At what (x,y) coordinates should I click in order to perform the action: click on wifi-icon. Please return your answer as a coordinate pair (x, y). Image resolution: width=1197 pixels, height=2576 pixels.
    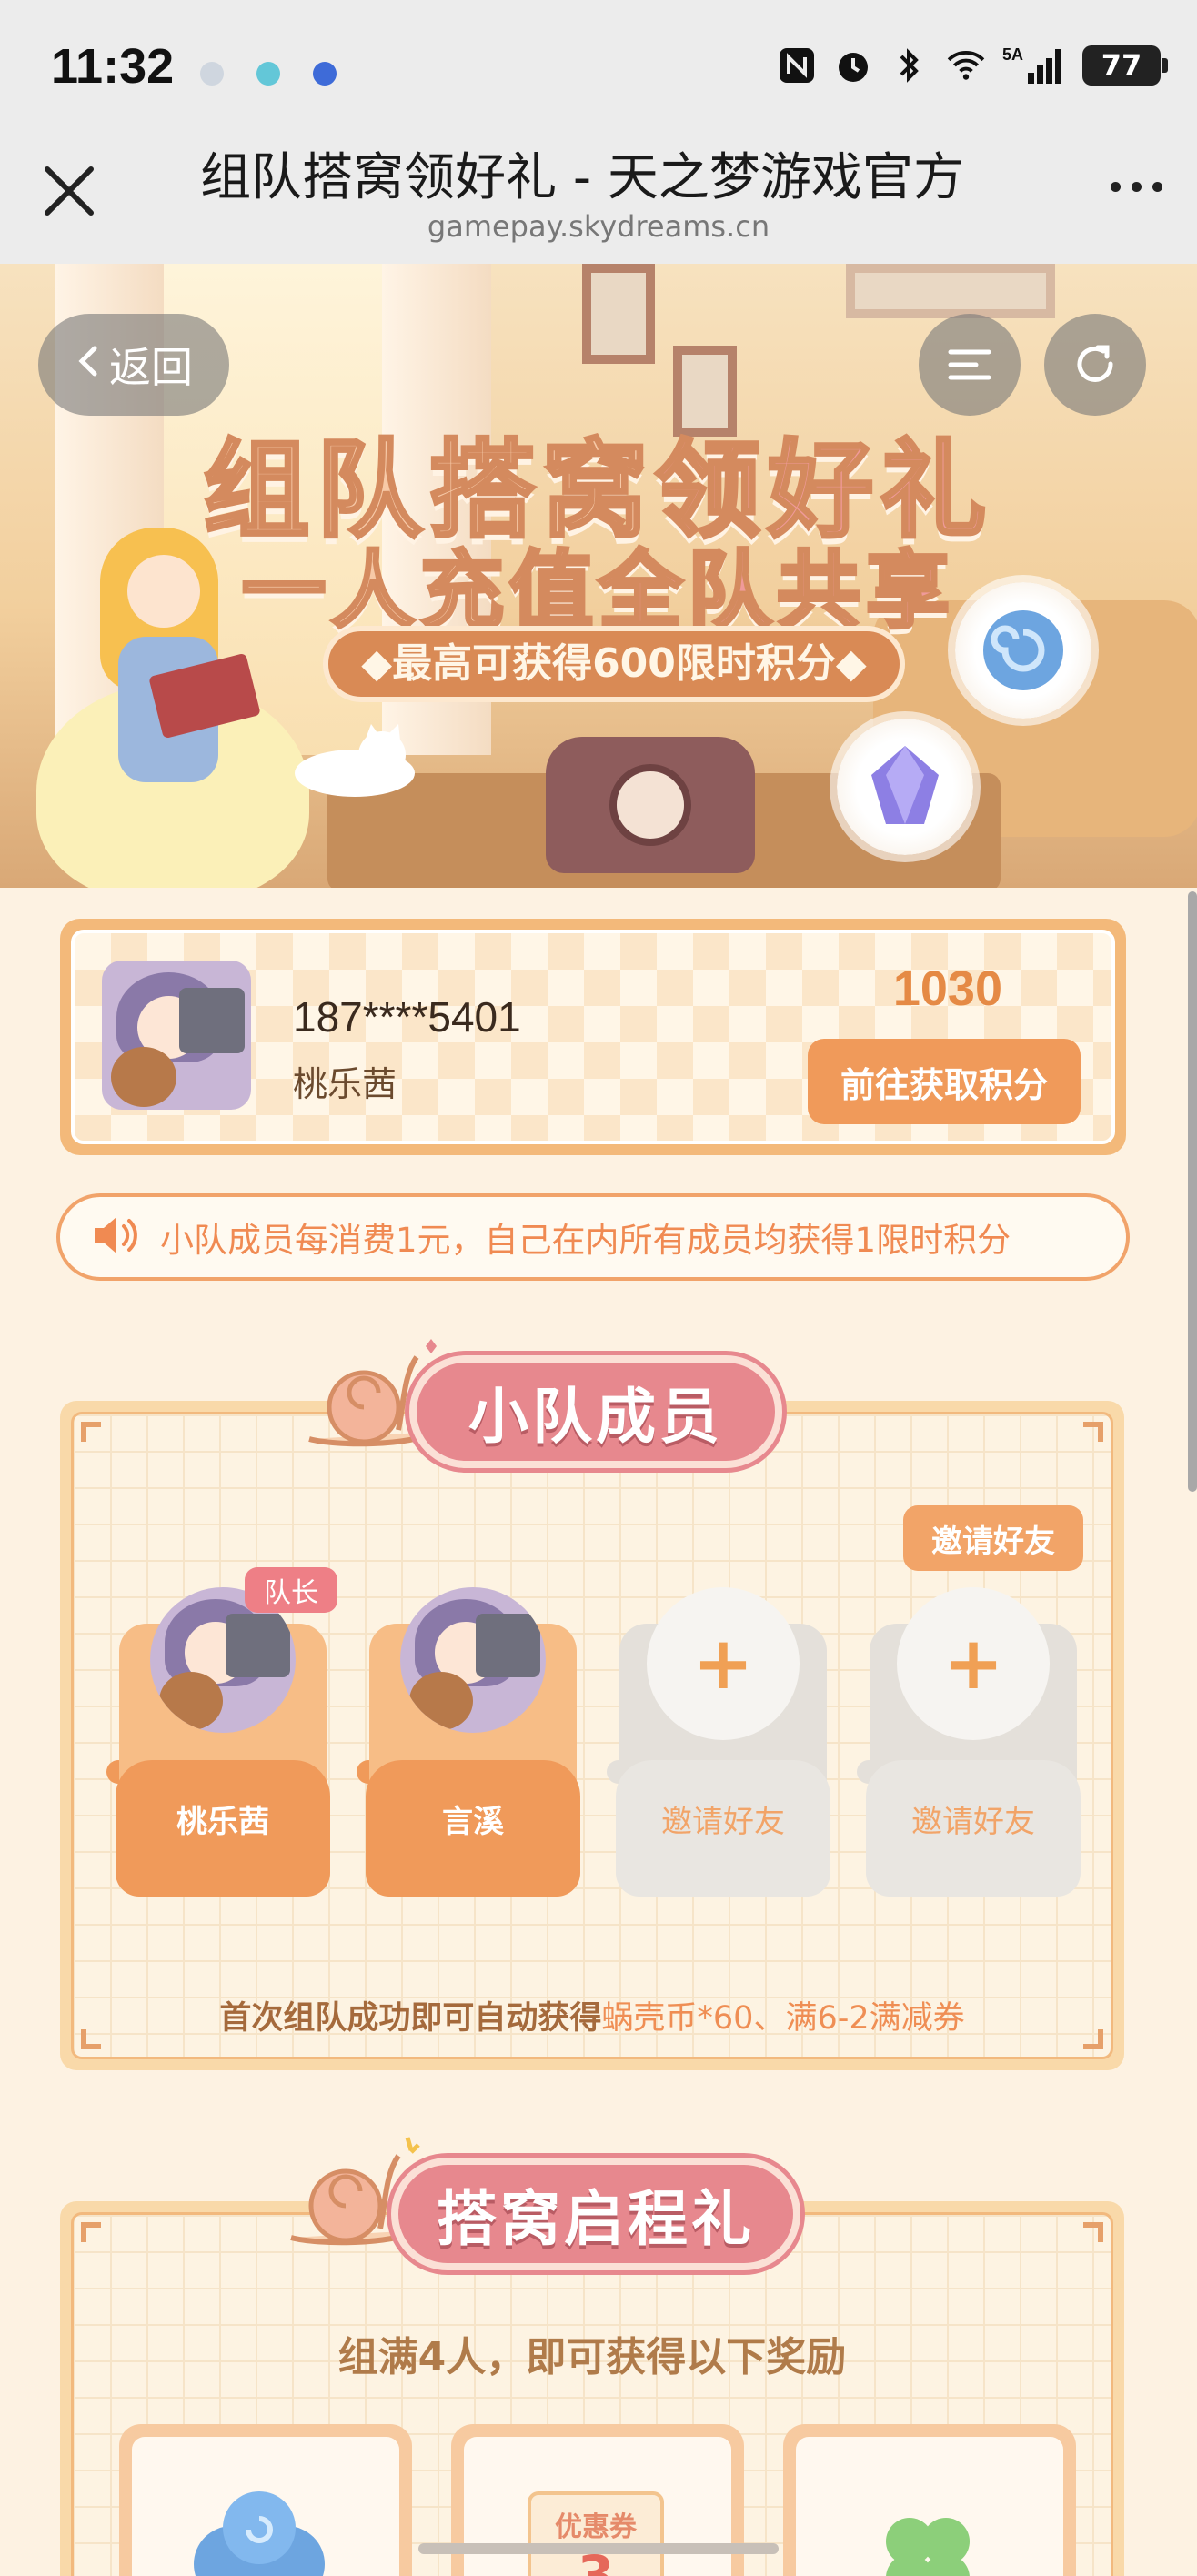
    Looking at the image, I should click on (966, 65).